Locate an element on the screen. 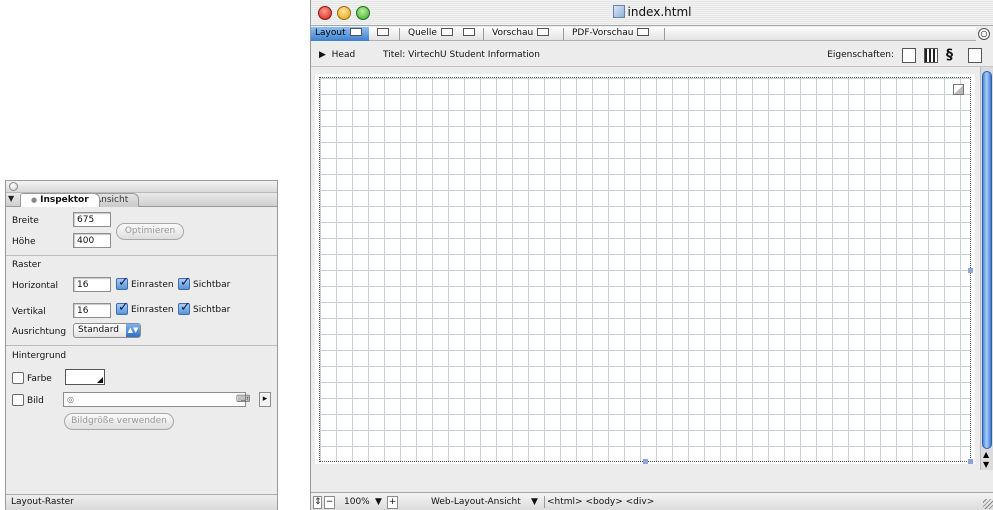  width-field: 675 is located at coordinates (92, 219).